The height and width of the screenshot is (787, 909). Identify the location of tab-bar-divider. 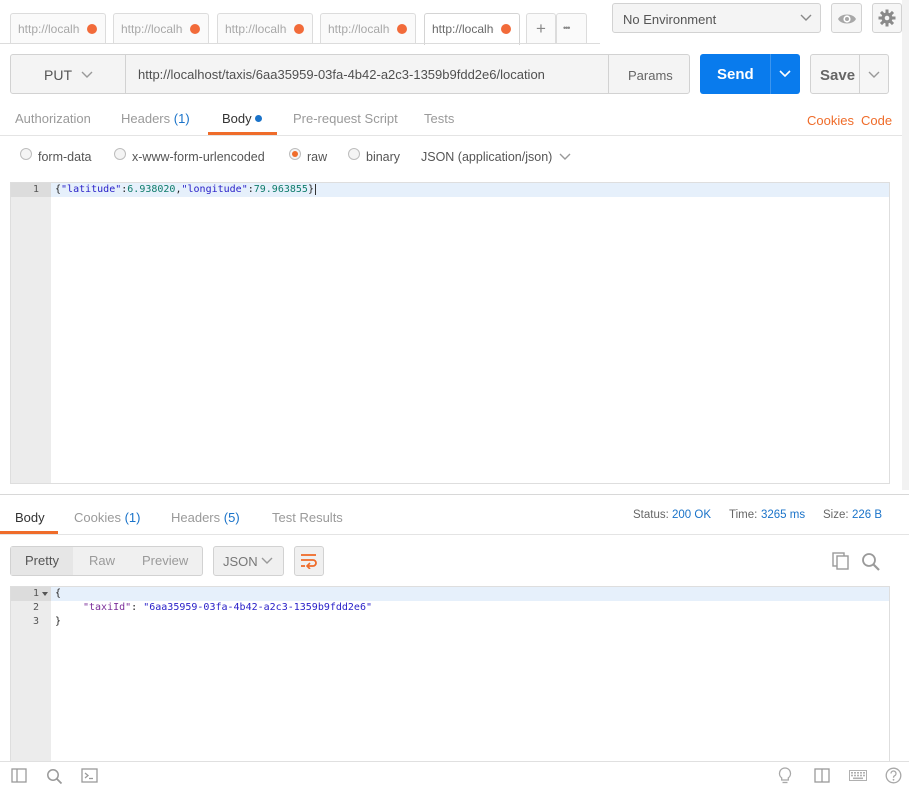
(300, 43).